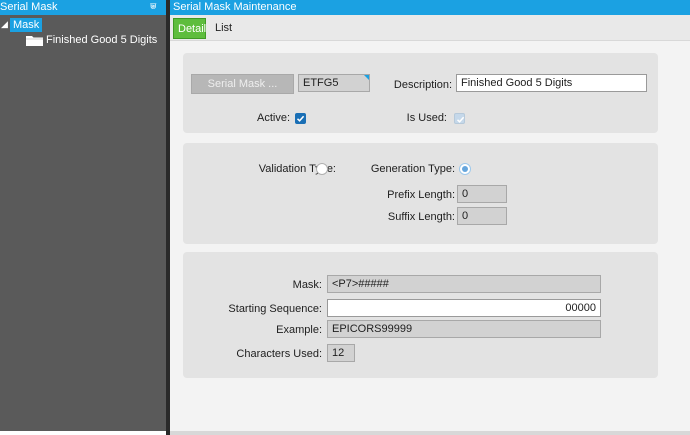 The image size is (690, 435). I want to click on description-label: Description:, so click(422, 85).